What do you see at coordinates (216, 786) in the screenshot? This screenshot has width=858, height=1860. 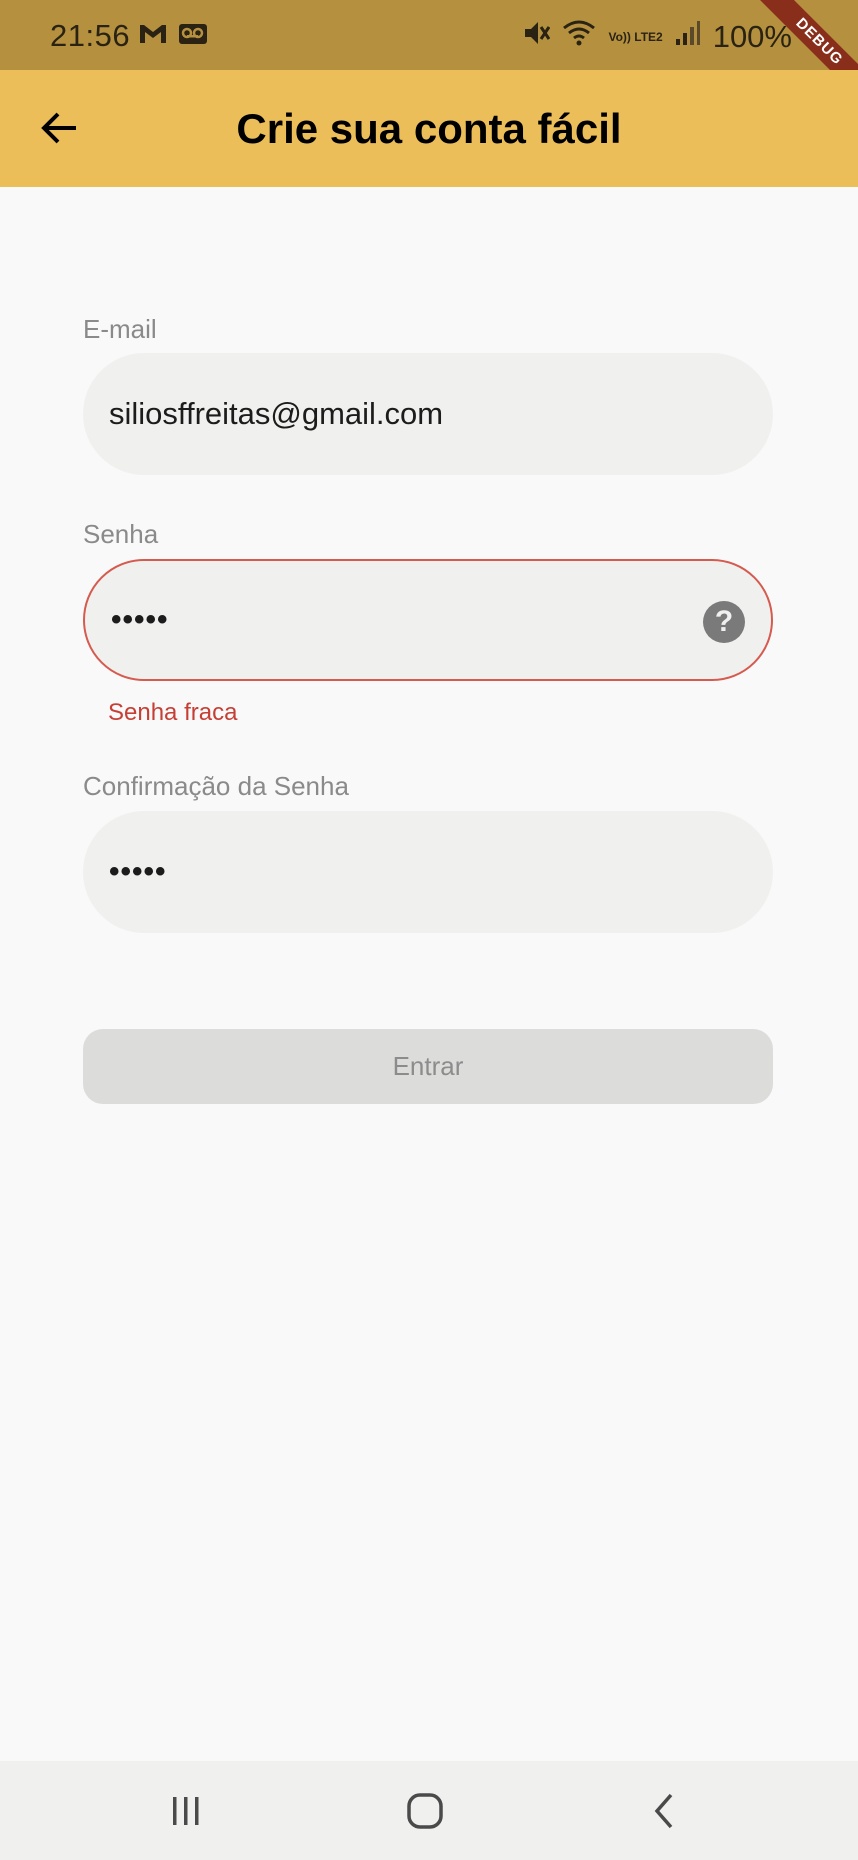 I see `confirm-password-label: Confirmação da Senha` at bounding box center [216, 786].